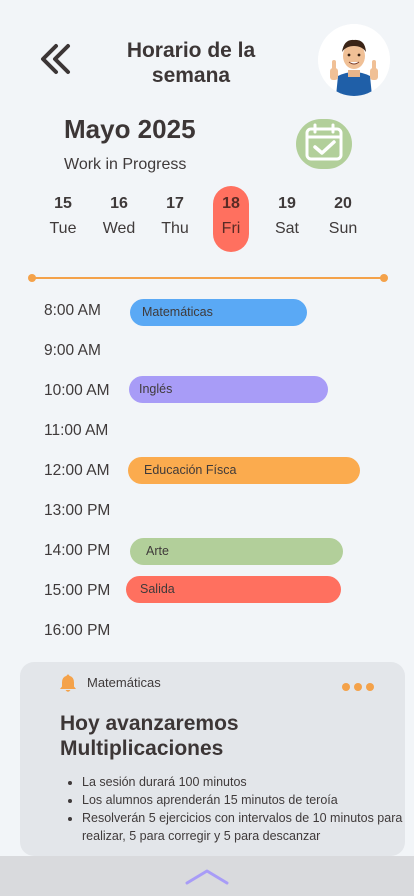 The image size is (414, 896). I want to click on status-text: Work in Progress, so click(125, 164).